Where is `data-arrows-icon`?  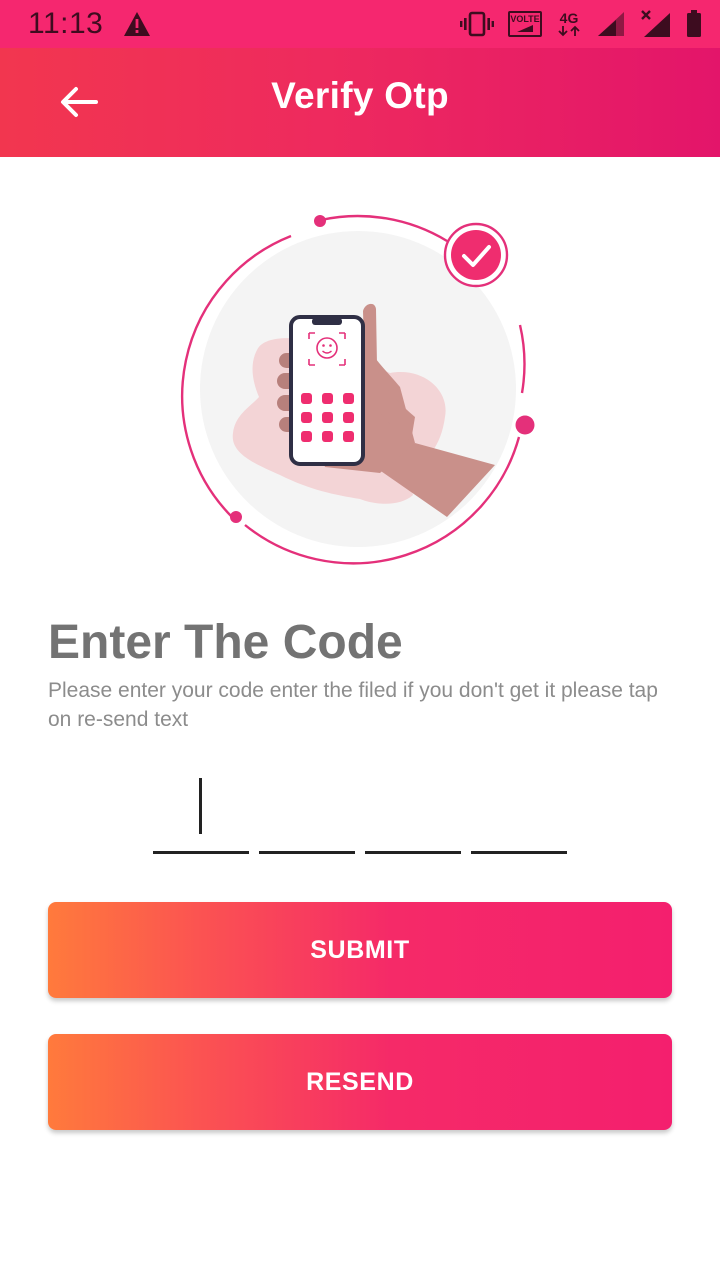 data-arrows-icon is located at coordinates (569, 31).